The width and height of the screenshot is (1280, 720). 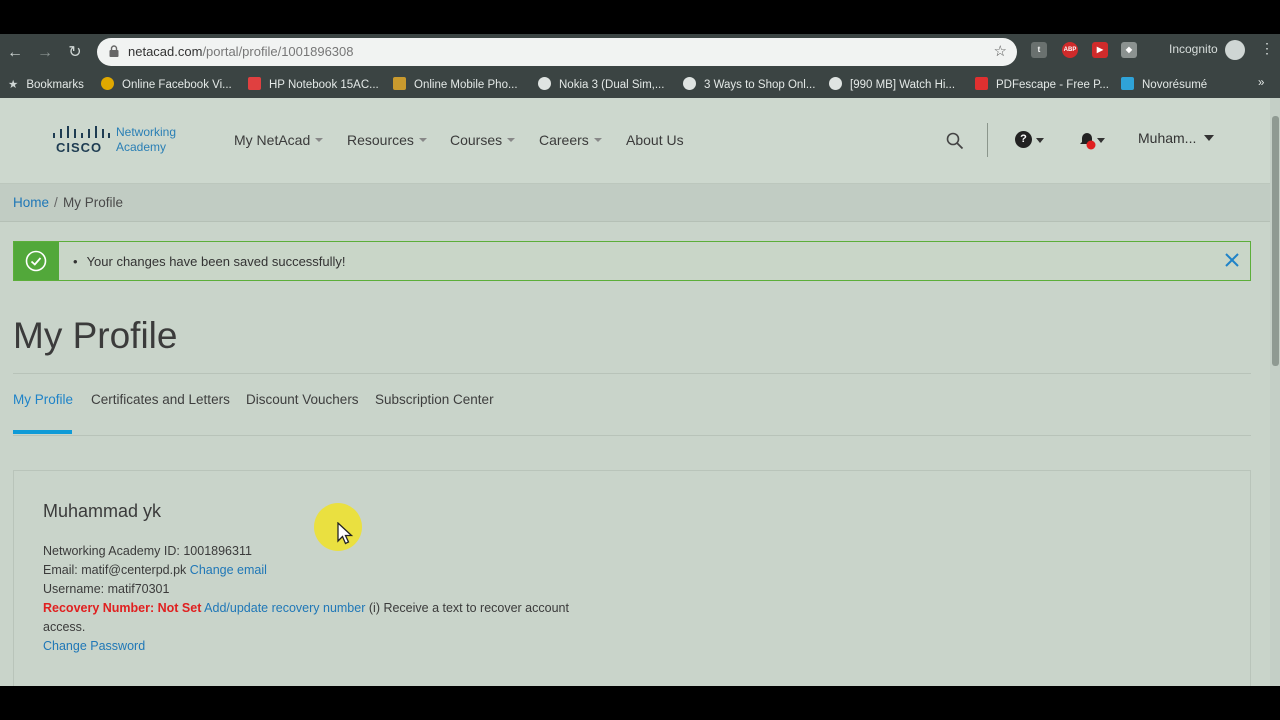 I want to click on recovery-info: (i) Receive a text to recover account, so click(x=468, y=608).